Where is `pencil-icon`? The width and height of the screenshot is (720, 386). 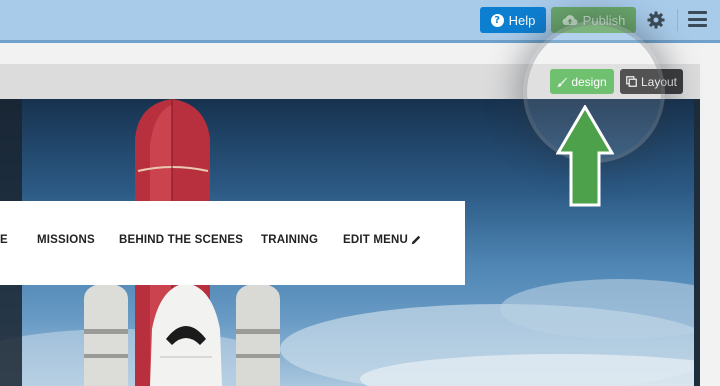 pencil-icon is located at coordinates (416, 240).